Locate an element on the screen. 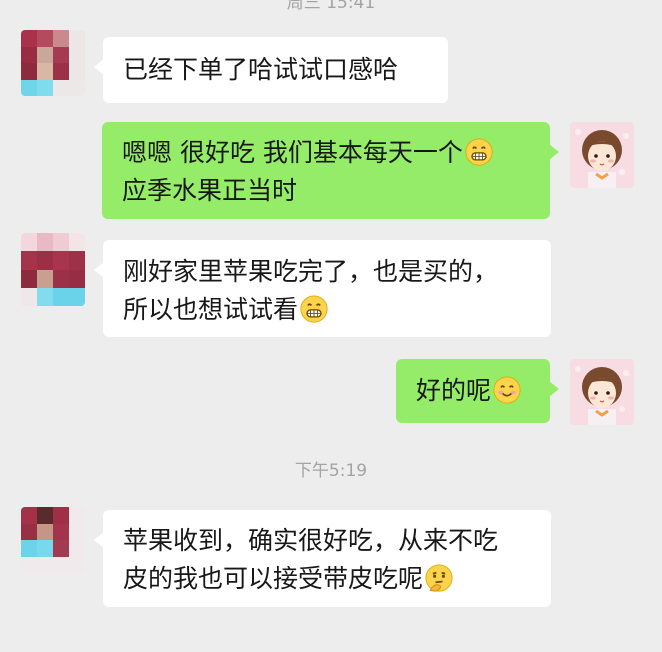  thinking-face-emoji-icon is located at coordinates (439, 578).